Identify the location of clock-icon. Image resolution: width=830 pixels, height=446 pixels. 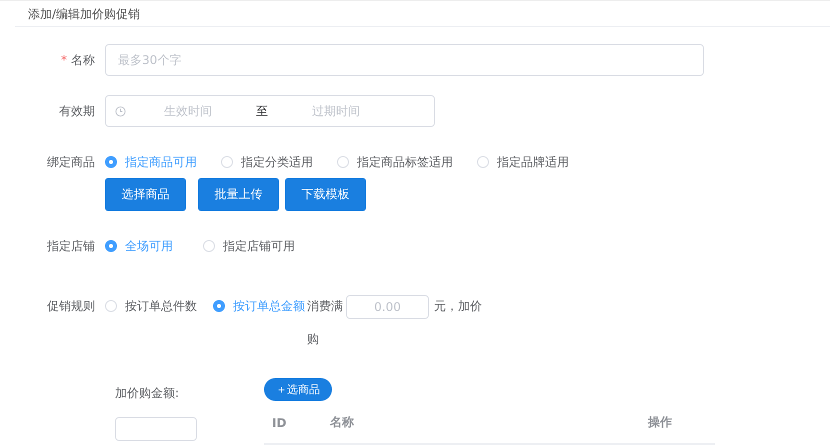
(120, 111).